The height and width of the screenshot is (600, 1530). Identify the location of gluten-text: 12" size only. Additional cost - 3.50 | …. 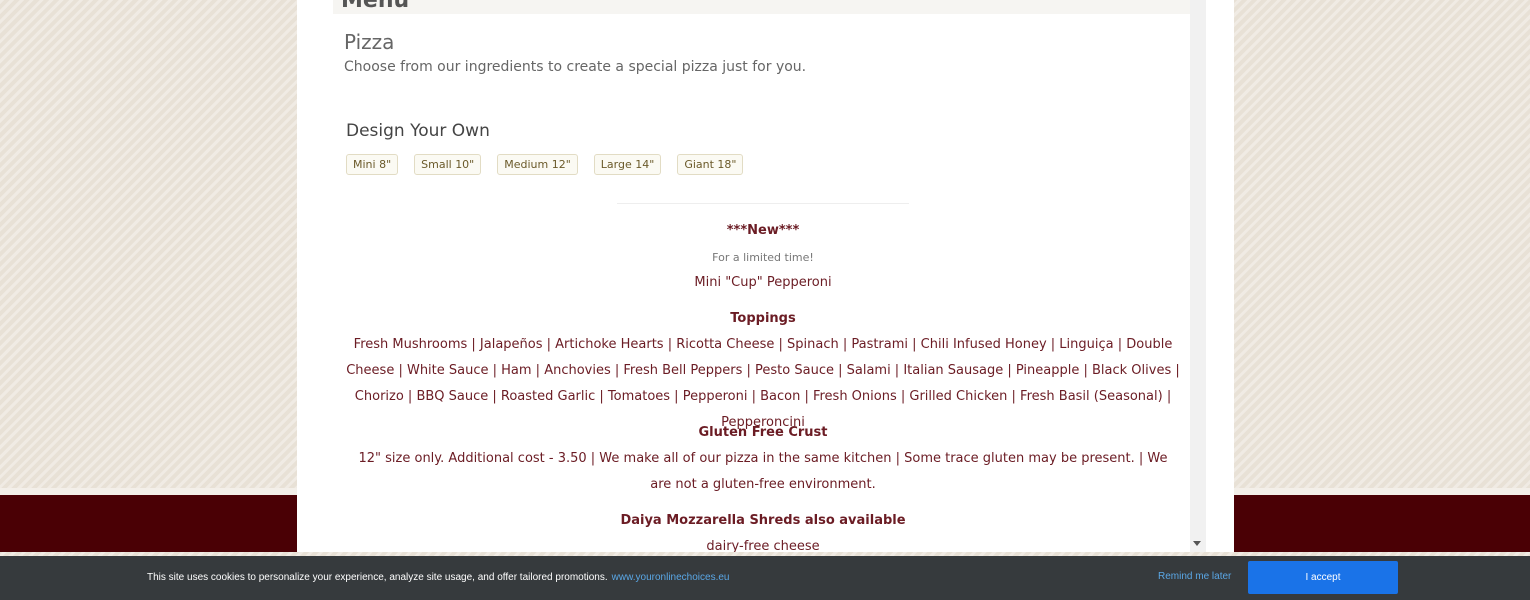
(763, 471).